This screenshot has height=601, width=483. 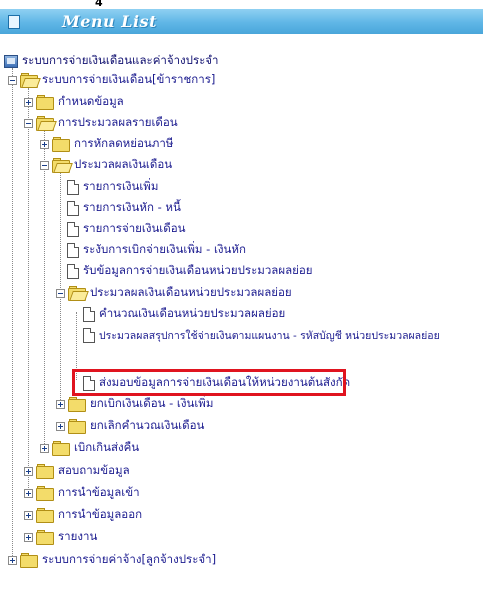 I want to click on tree-item-label: ยกเลิกคำนวณเงินเดือน, so click(x=147, y=425).